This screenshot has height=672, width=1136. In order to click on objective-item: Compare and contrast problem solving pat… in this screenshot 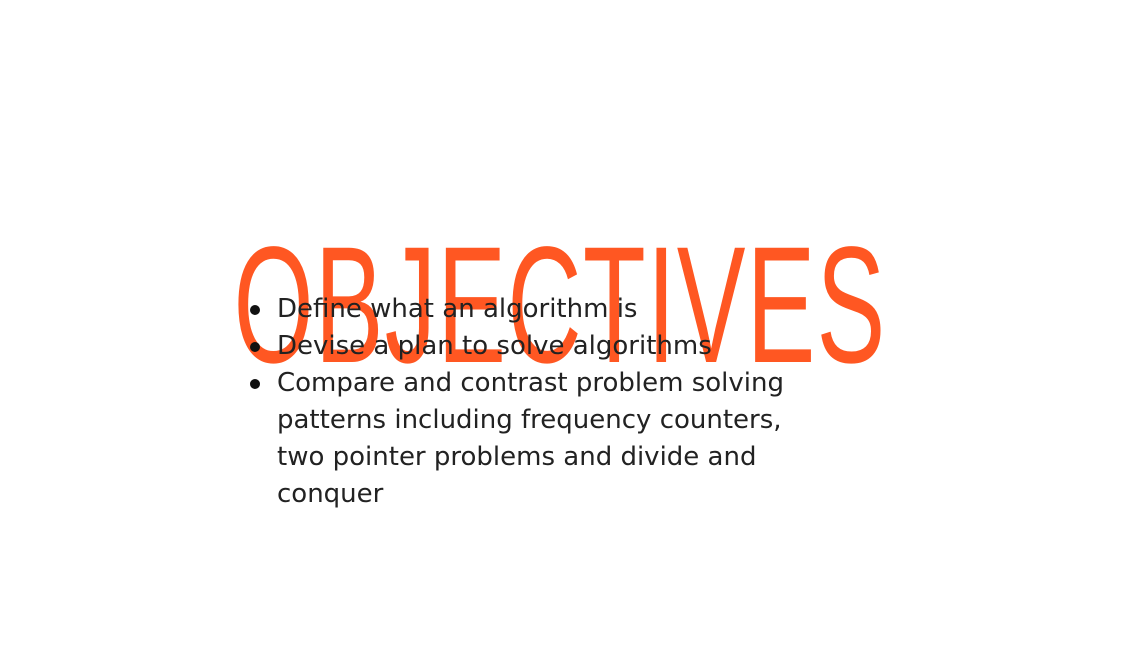, I will do `click(539, 439)`.